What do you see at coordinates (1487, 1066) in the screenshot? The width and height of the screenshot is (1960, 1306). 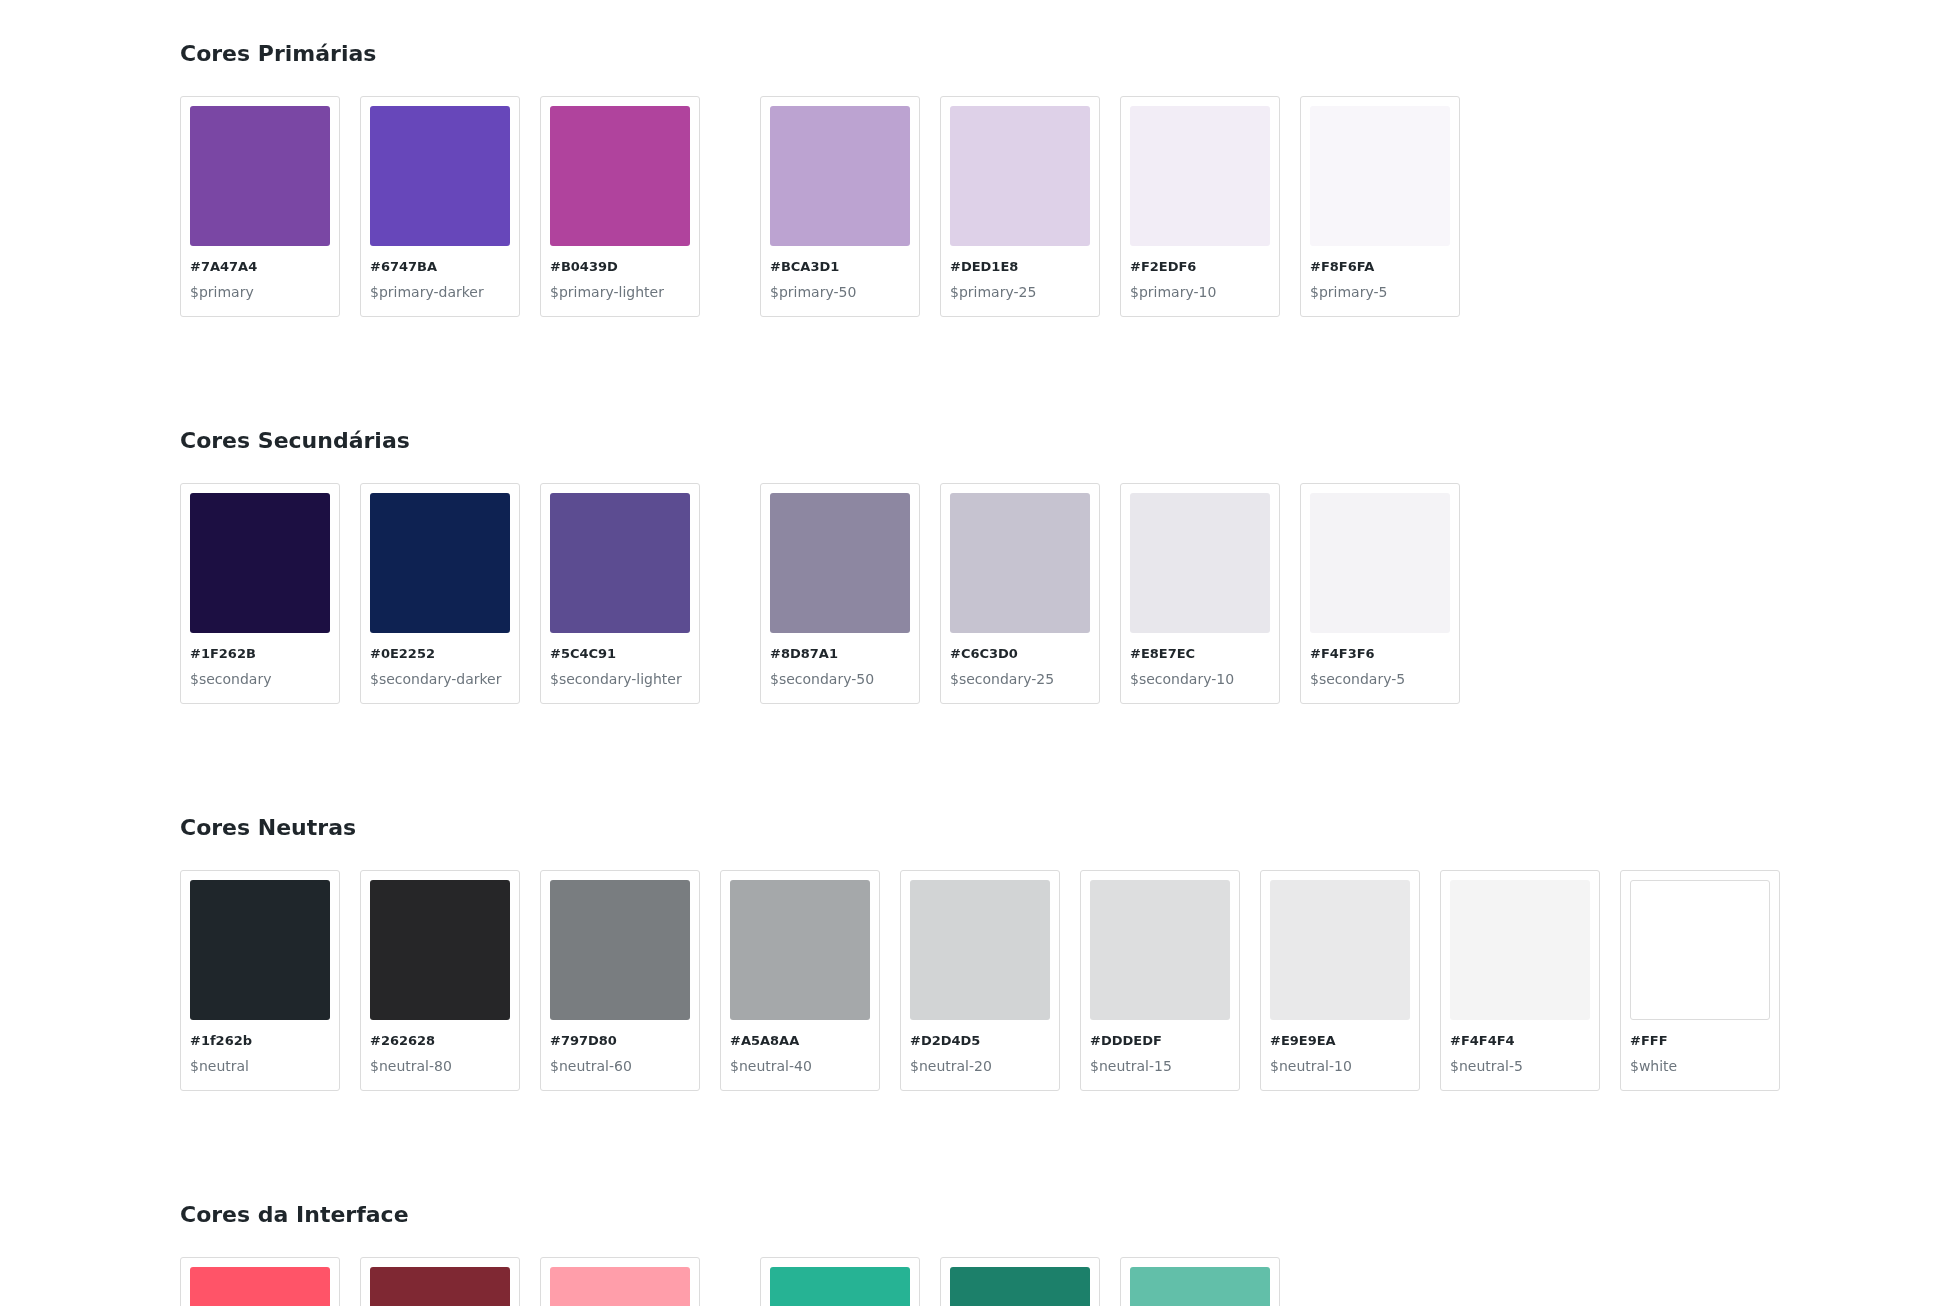 I see `variable-name: $neutral-5` at bounding box center [1487, 1066].